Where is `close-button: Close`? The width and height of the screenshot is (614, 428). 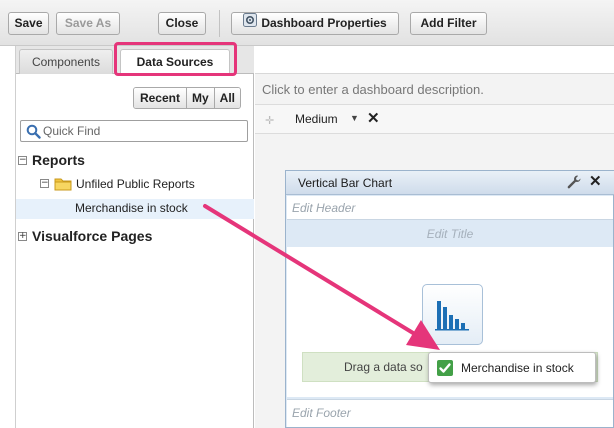 close-button: Close is located at coordinates (182, 23).